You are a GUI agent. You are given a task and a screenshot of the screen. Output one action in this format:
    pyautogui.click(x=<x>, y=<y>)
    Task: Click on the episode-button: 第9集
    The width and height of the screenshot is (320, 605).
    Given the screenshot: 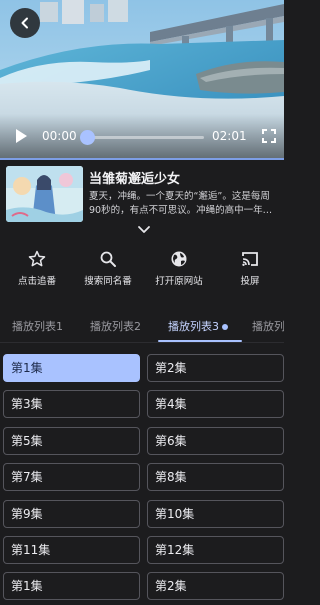 What is the action you would take?
    pyautogui.click(x=71, y=514)
    